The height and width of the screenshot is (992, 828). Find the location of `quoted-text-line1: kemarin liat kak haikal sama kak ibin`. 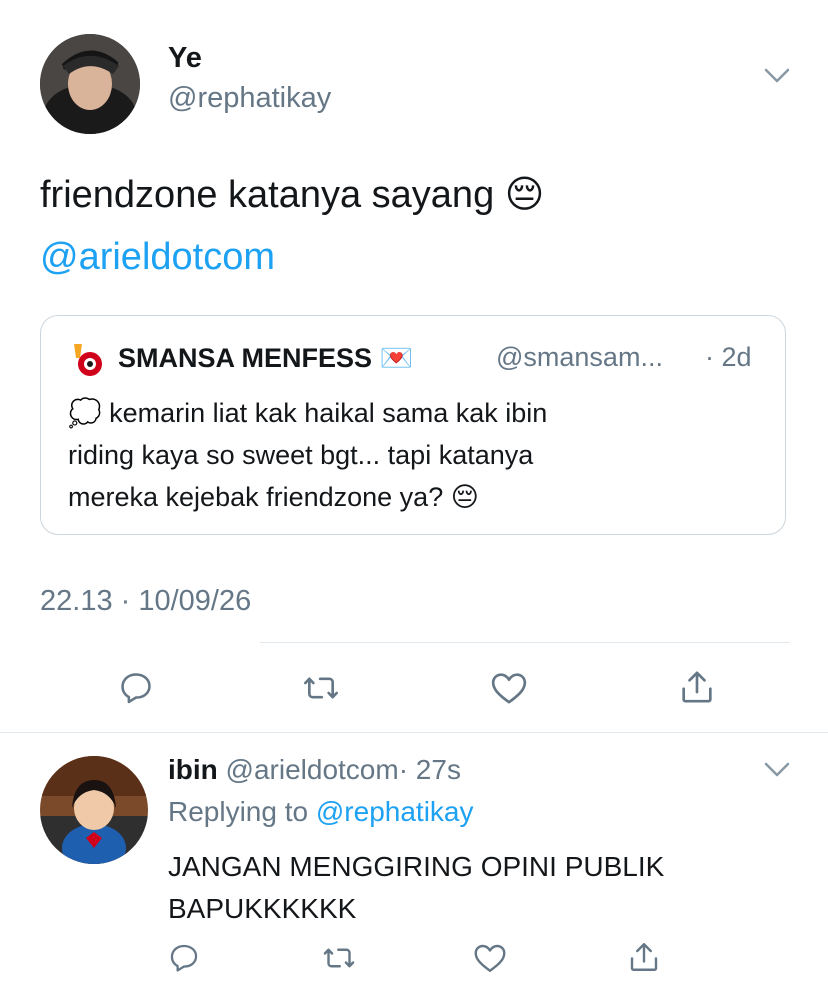

quoted-text-line1: kemarin liat kak haikal sama kak ibin is located at coordinates (328, 413).